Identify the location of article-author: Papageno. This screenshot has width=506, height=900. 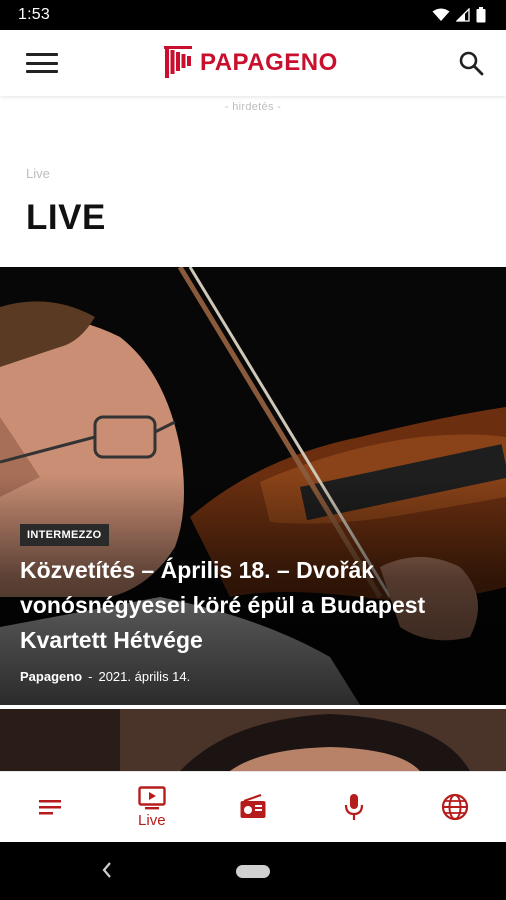
(51, 676).